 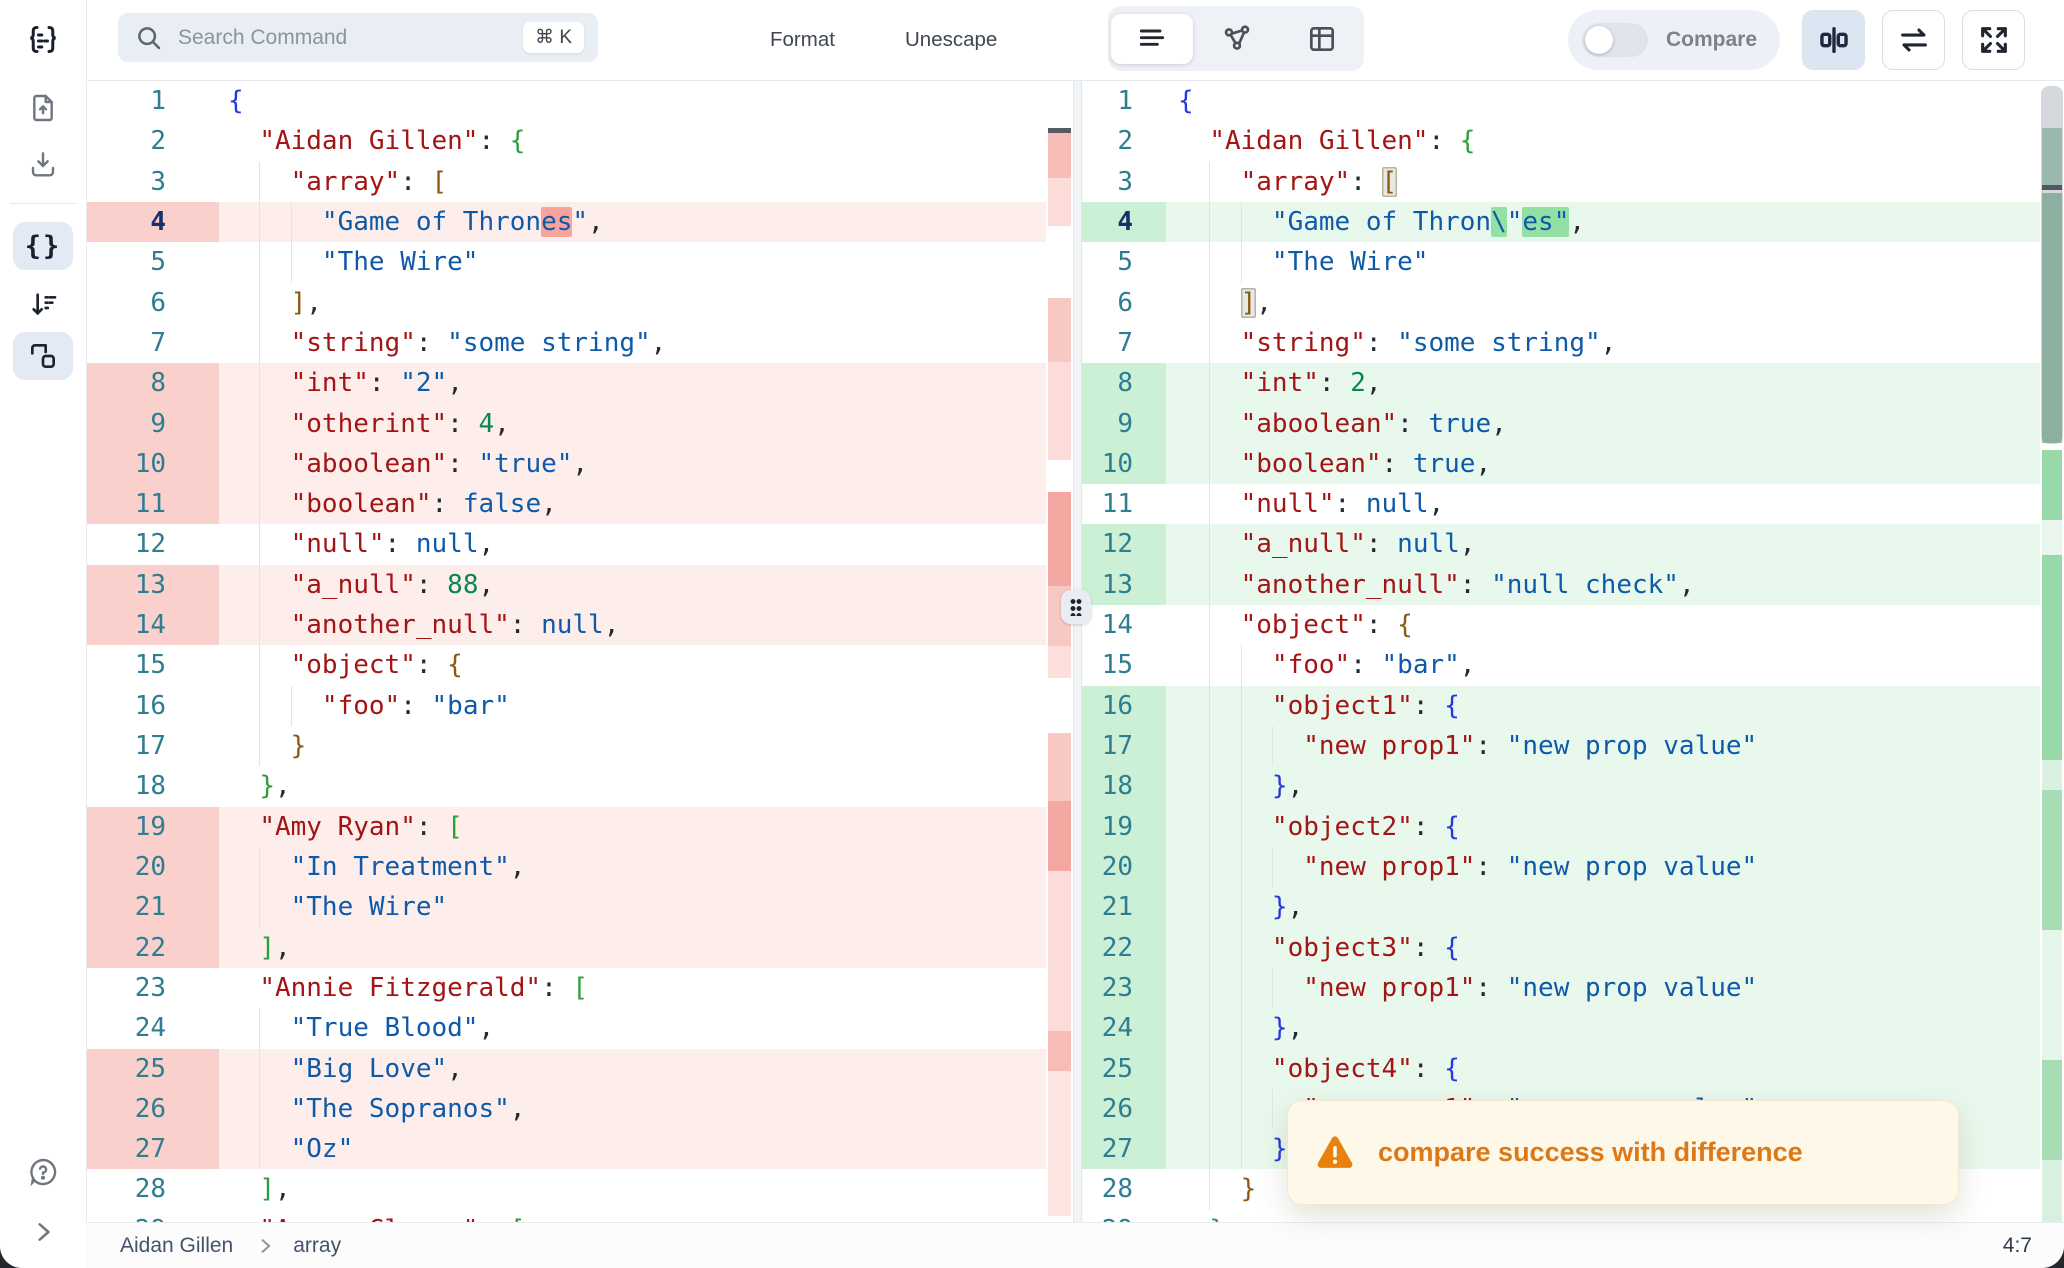 I want to click on search-input: Search Command ⌘ K, so click(x=358, y=37).